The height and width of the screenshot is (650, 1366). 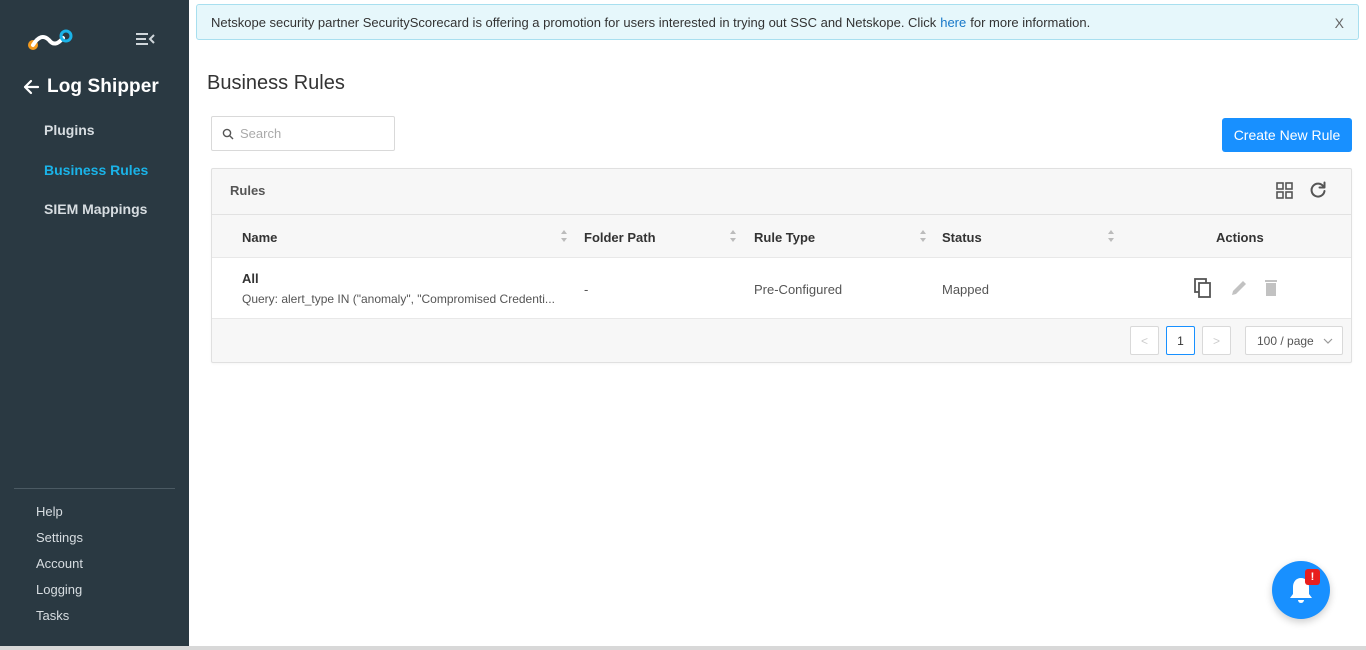 I want to click on sidebar-item-siem-mappings: SIEM Mappings, so click(x=96, y=211).